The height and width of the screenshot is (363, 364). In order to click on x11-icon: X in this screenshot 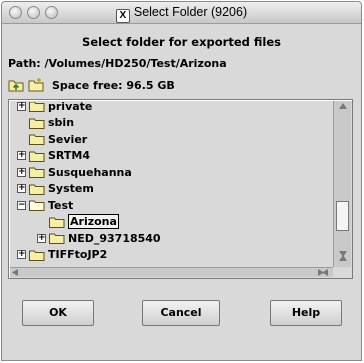, I will do `click(122, 16)`.